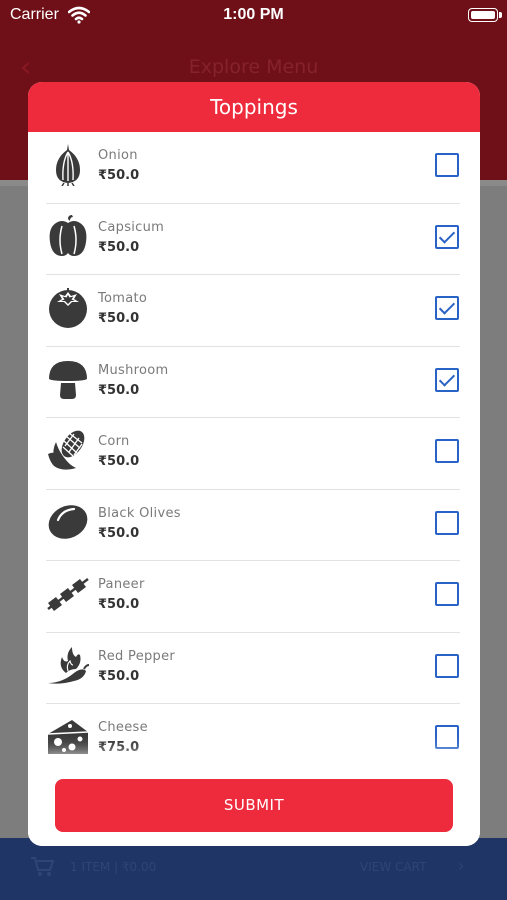 This screenshot has height=900, width=507. Describe the element at coordinates (253, 525) in the screenshot. I see `topping-row-black-olives: Black Olives ₹50.0` at that location.